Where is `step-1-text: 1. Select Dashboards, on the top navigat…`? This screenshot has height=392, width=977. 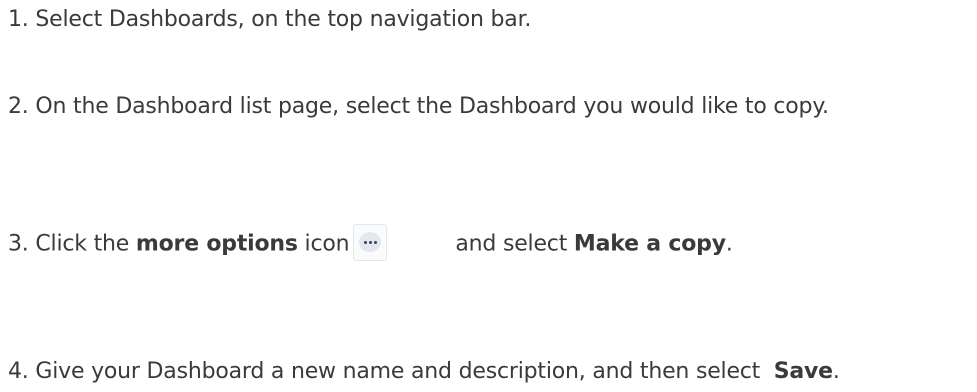
step-1-text: 1. Select Dashboards, on the top navigat… is located at coordinates (270, 19).